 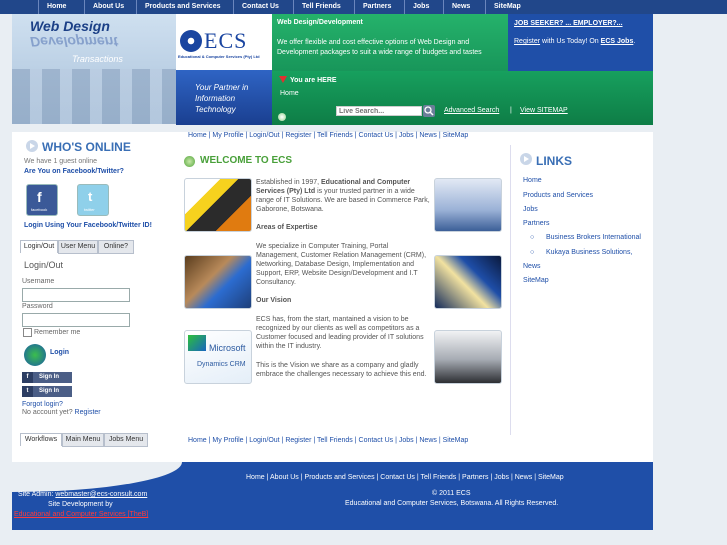 What do you see at coordinates (551, 477) in the screenshot?
I see `footer-nav-sitemap: SiteMap` at bounding box center [551, 477].